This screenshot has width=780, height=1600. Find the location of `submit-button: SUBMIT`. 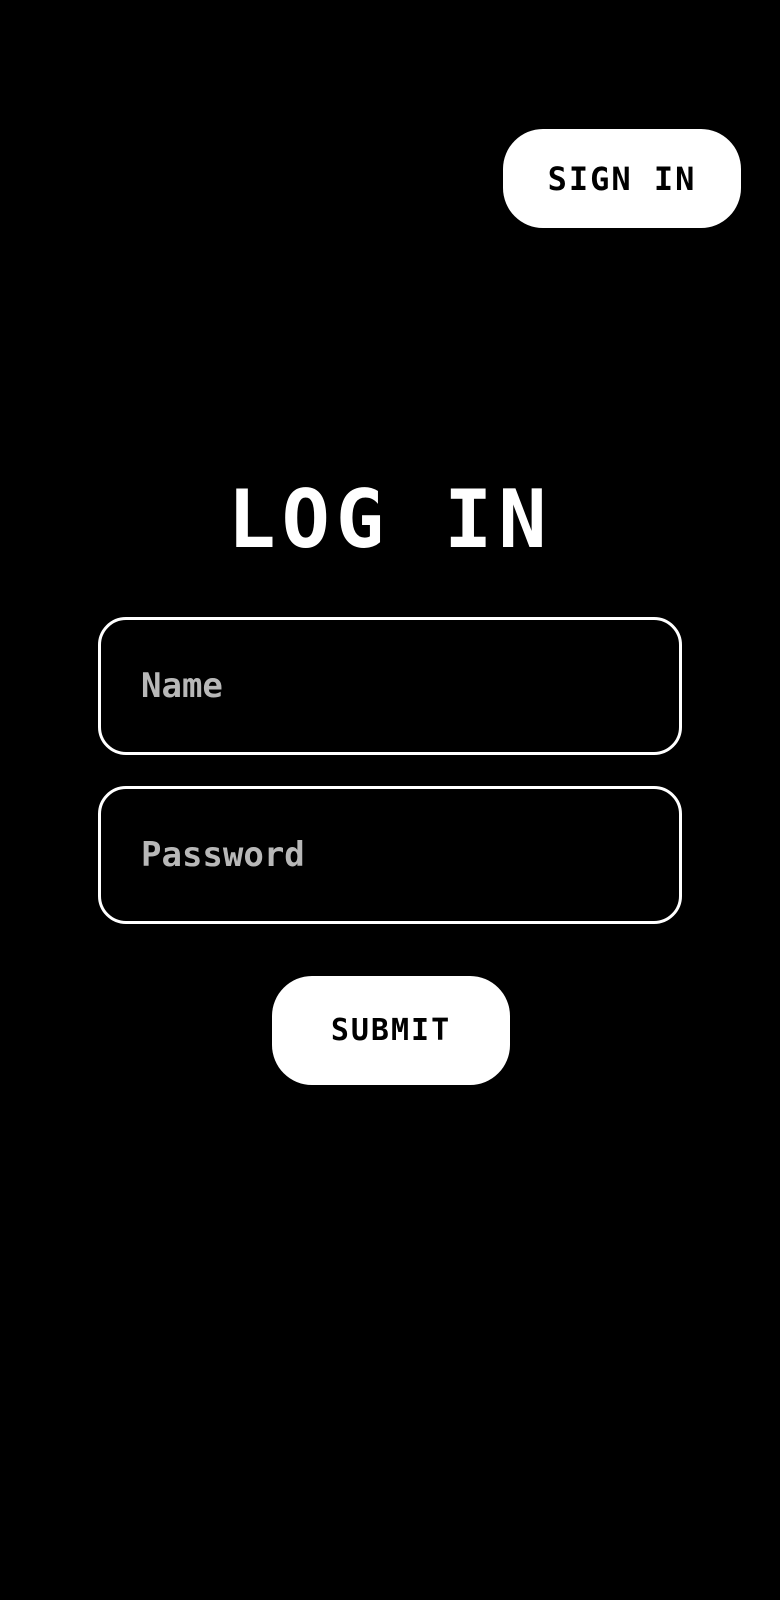

submit-button: SUBMIT is located at coordinates (391, 1030).